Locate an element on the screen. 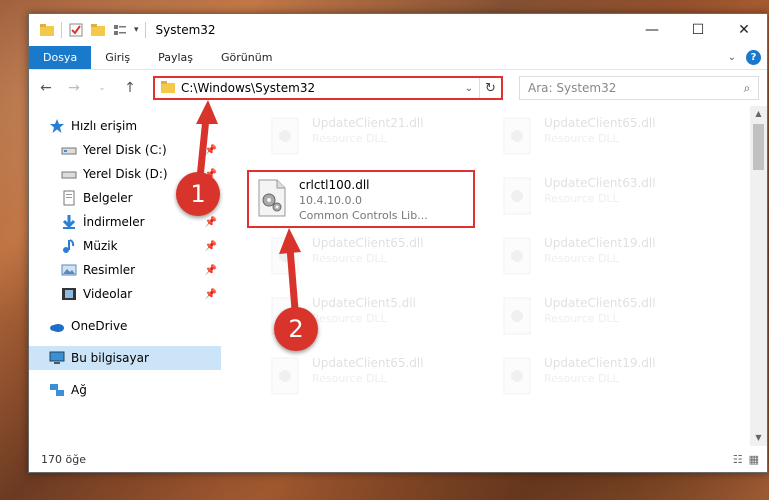 Image resolution: width=769 pixels, height=500 pixels. sidebar-item-label: Belgeler is located at coordinates (108, 198).